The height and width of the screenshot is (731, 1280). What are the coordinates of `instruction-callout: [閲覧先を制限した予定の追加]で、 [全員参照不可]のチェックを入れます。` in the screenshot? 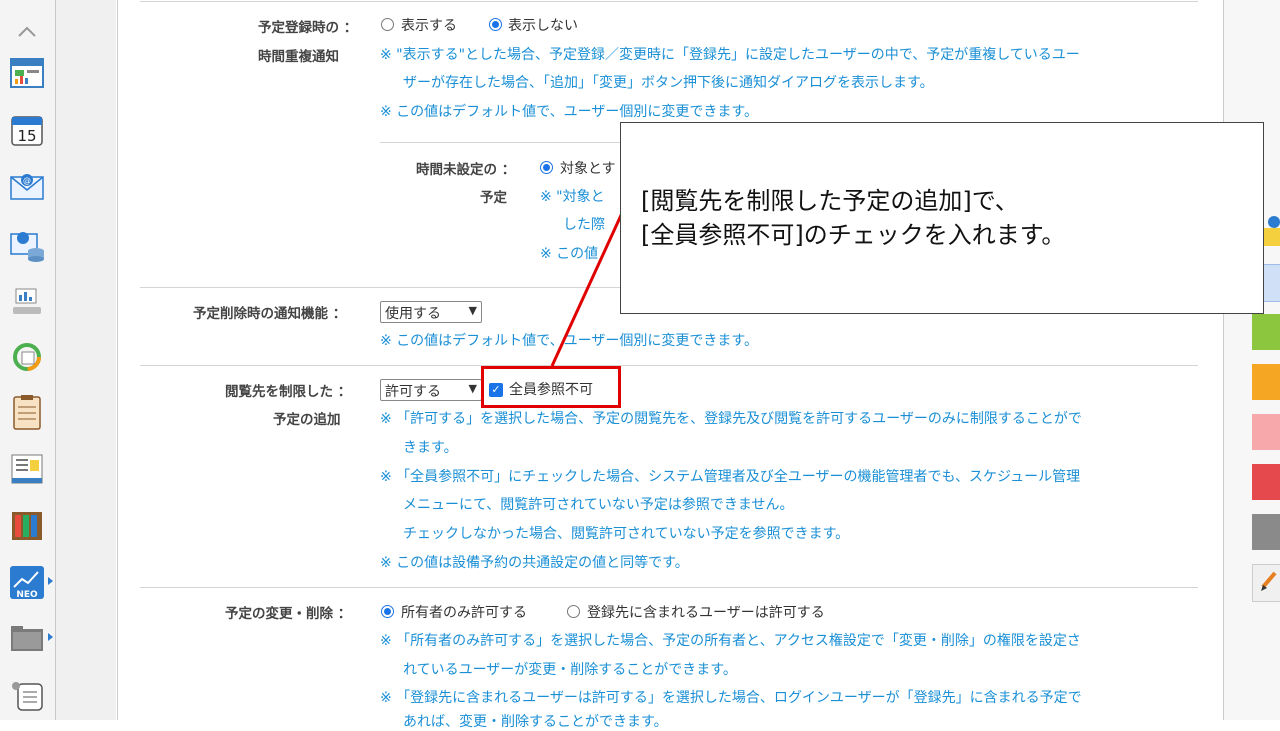 It's located at (942, 218).